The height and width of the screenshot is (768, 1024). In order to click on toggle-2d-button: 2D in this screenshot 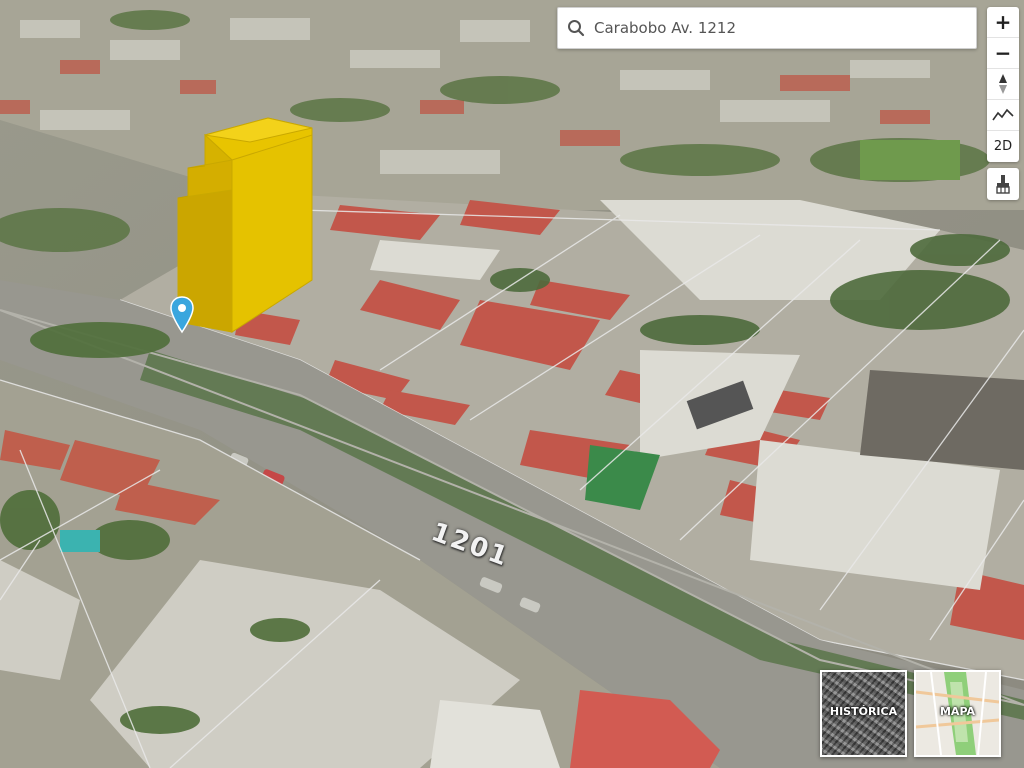, I will do `click(1003, 146)`.